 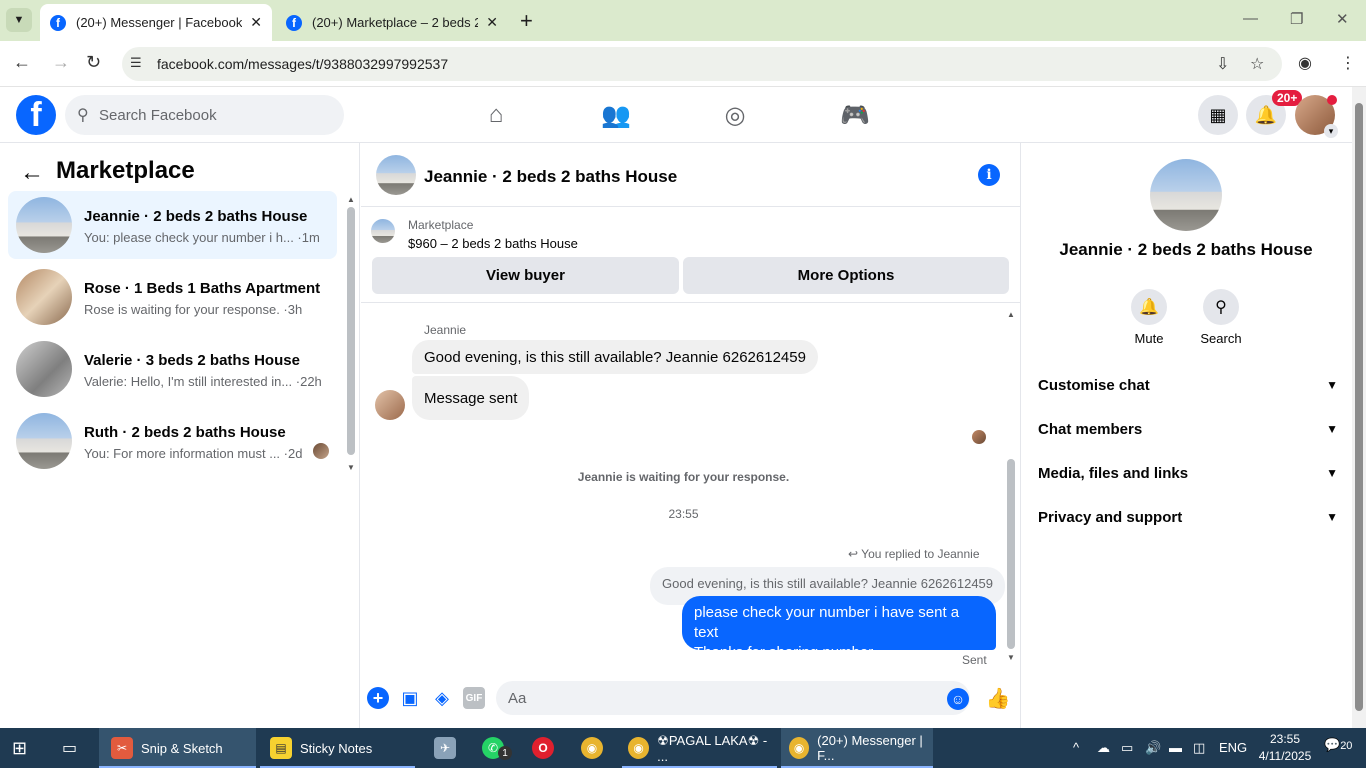 What do you see at coordinates (958, 699) in the screenshot?
I see `emoji-icon: ☺` at bounding box center [958, 699].